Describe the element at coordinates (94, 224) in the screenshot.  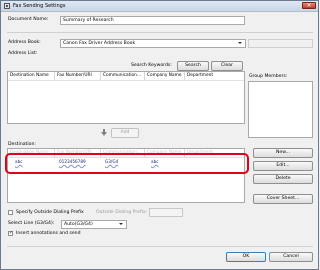
I see `select-line-select: Auto(G3/G4)` at that location.